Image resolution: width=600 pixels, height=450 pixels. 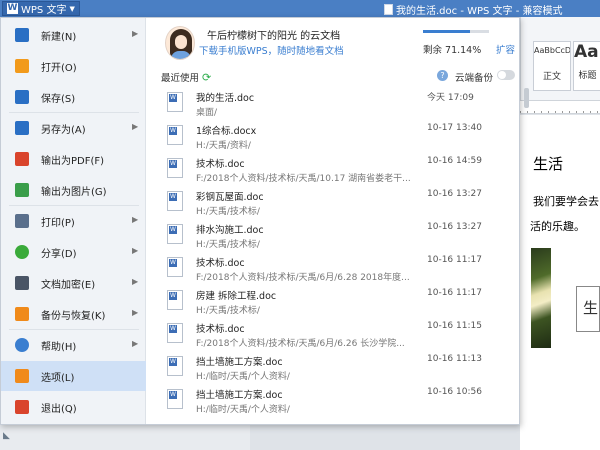 I want to click on menu-item-label: 新建(N), so click(x=59, y=37).